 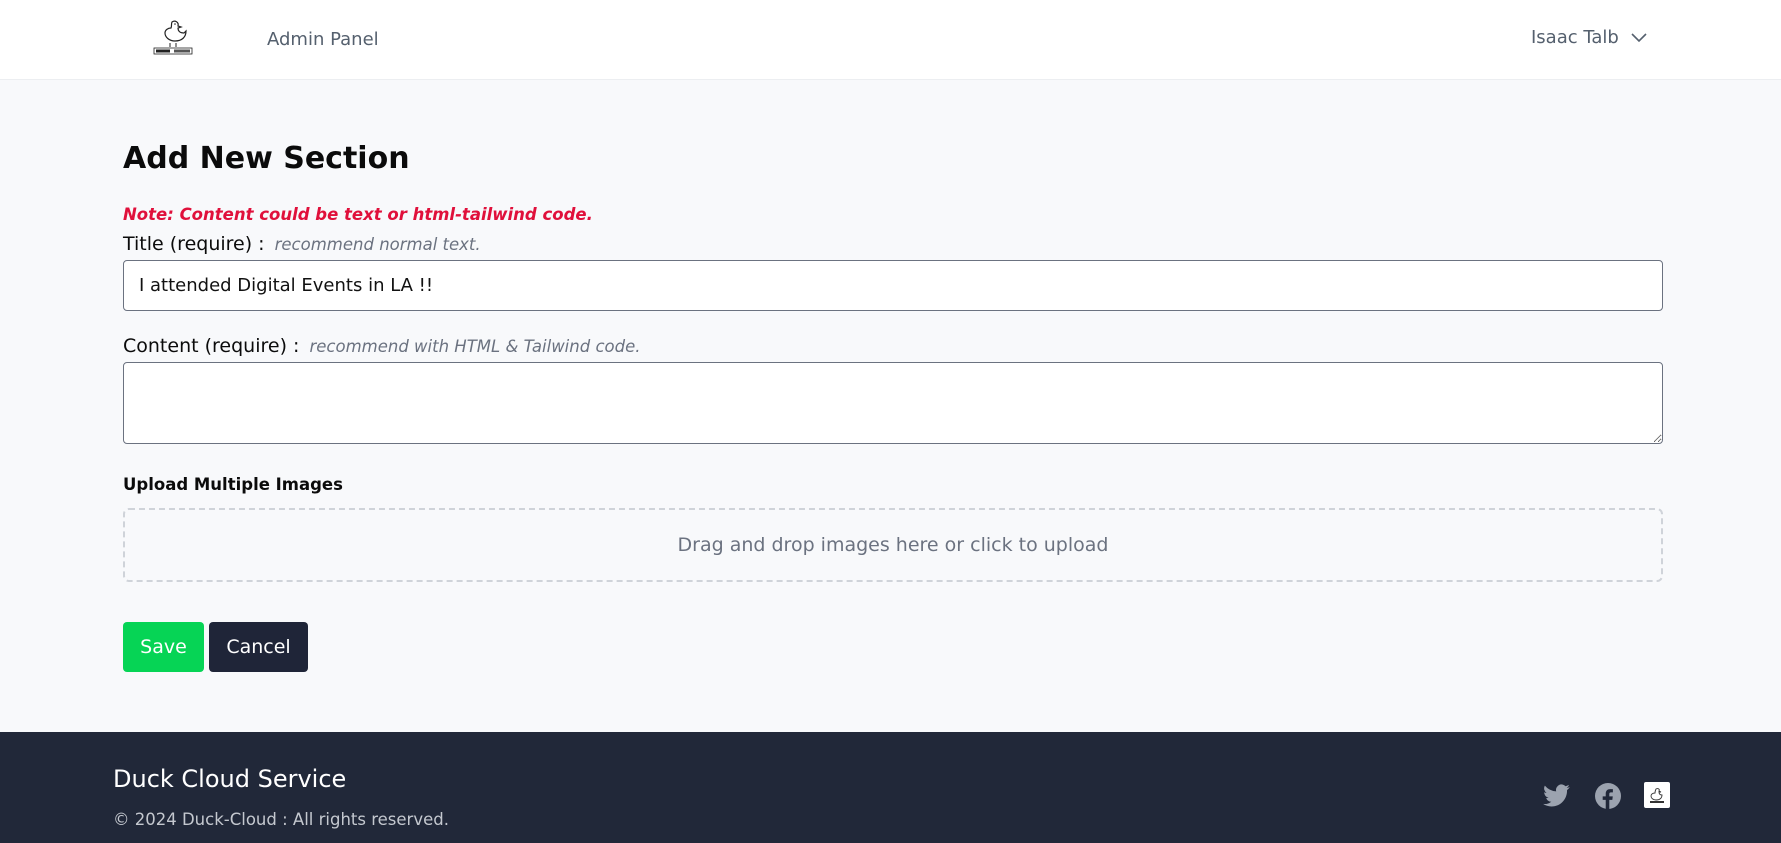 I want to click on title-hint: recommend normal text., so click(x=377, y=244).